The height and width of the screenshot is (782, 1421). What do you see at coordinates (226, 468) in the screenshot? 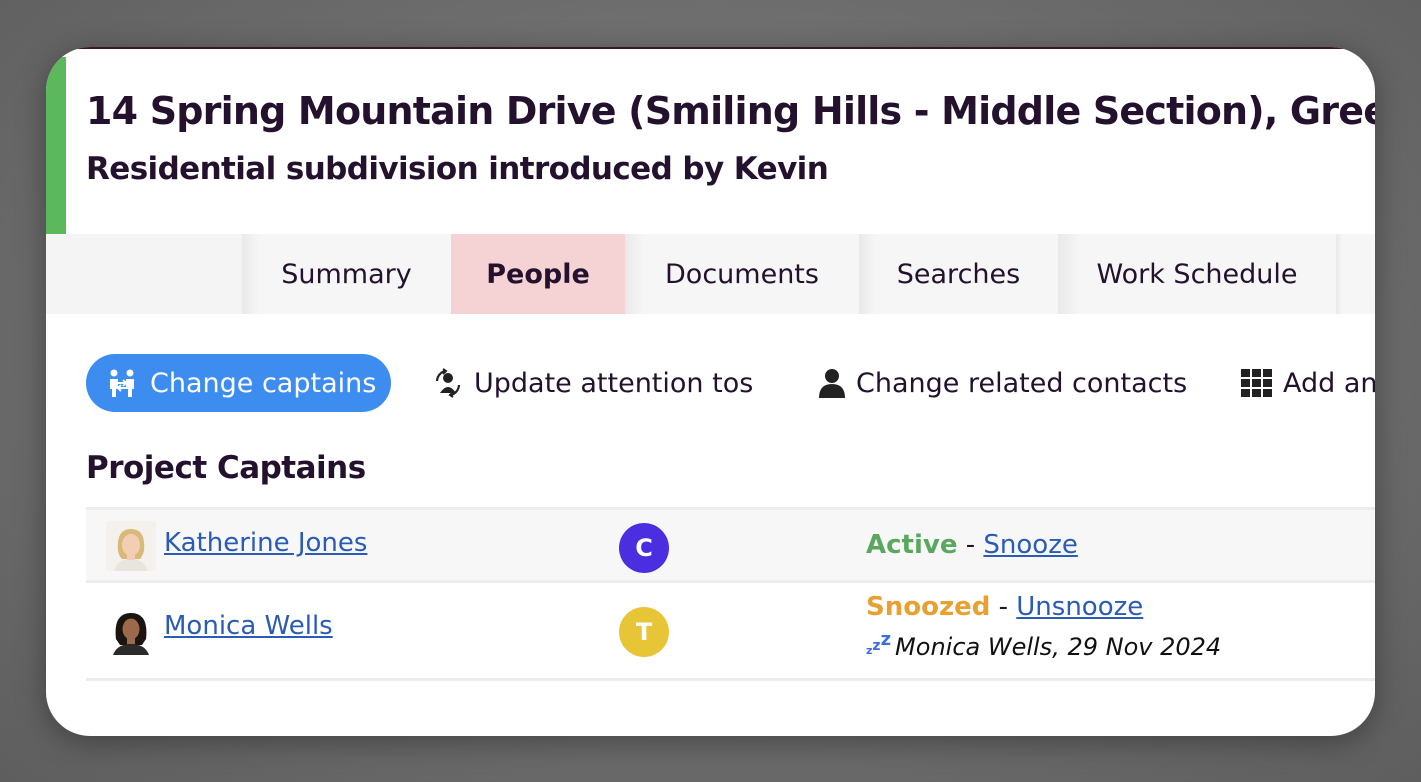
I see `project-captains-heading: Project Captains` at bounding box center [226, 468].